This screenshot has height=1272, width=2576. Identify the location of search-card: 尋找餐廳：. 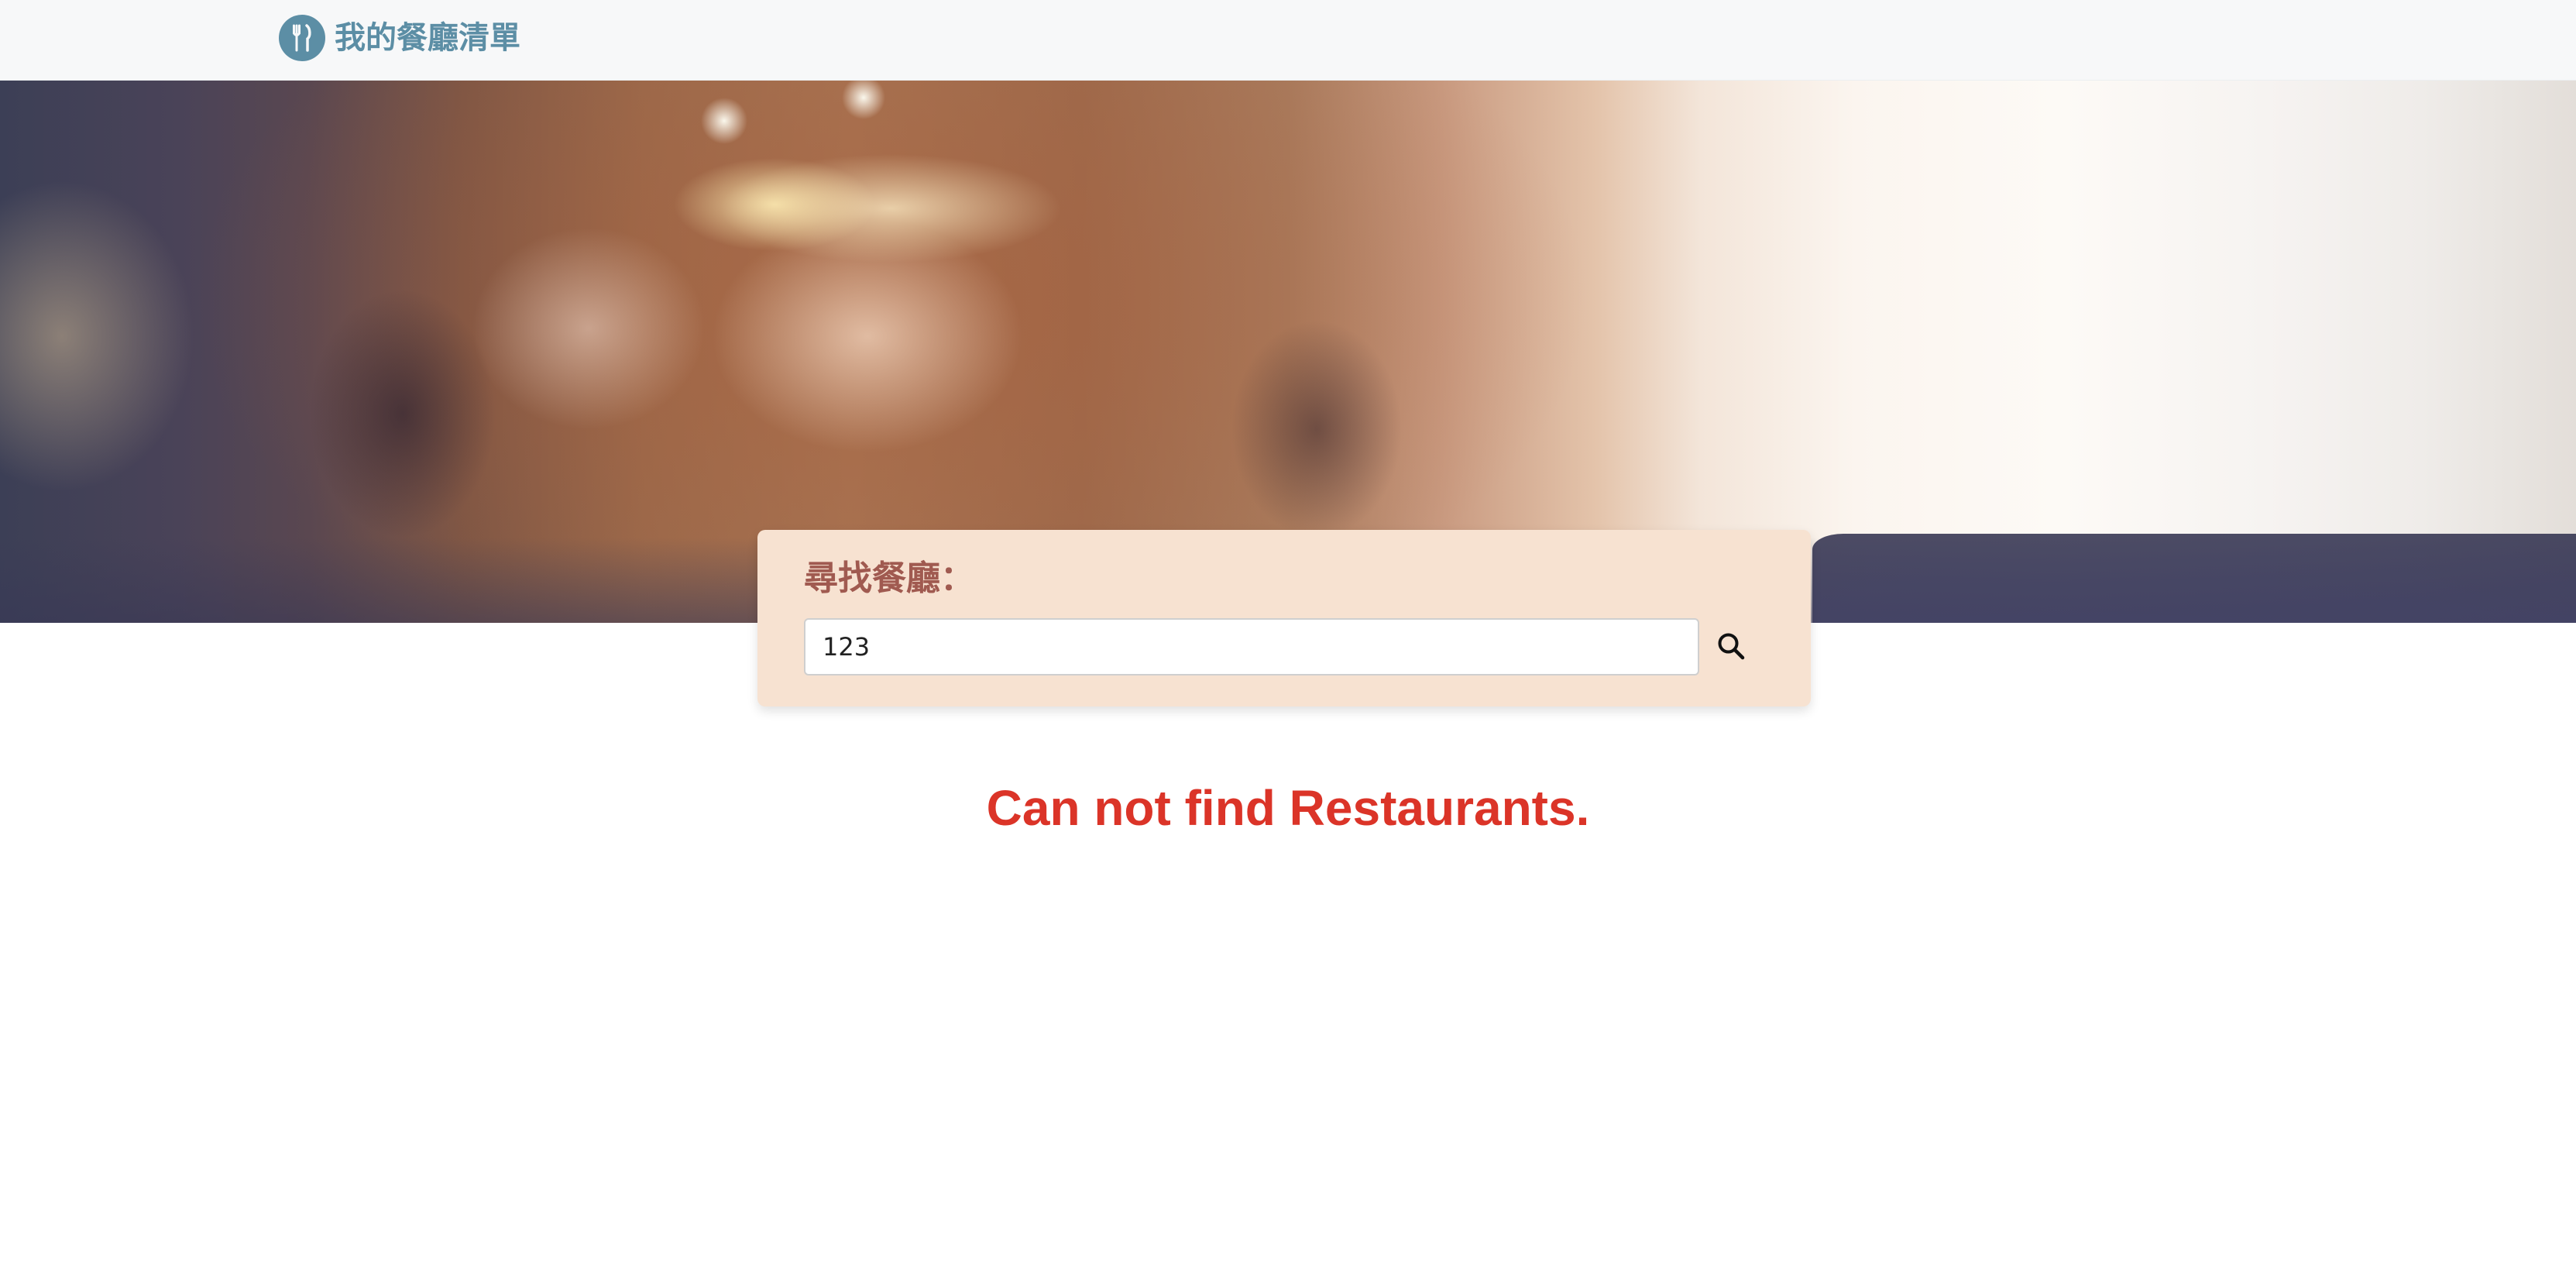
(1284, 618).